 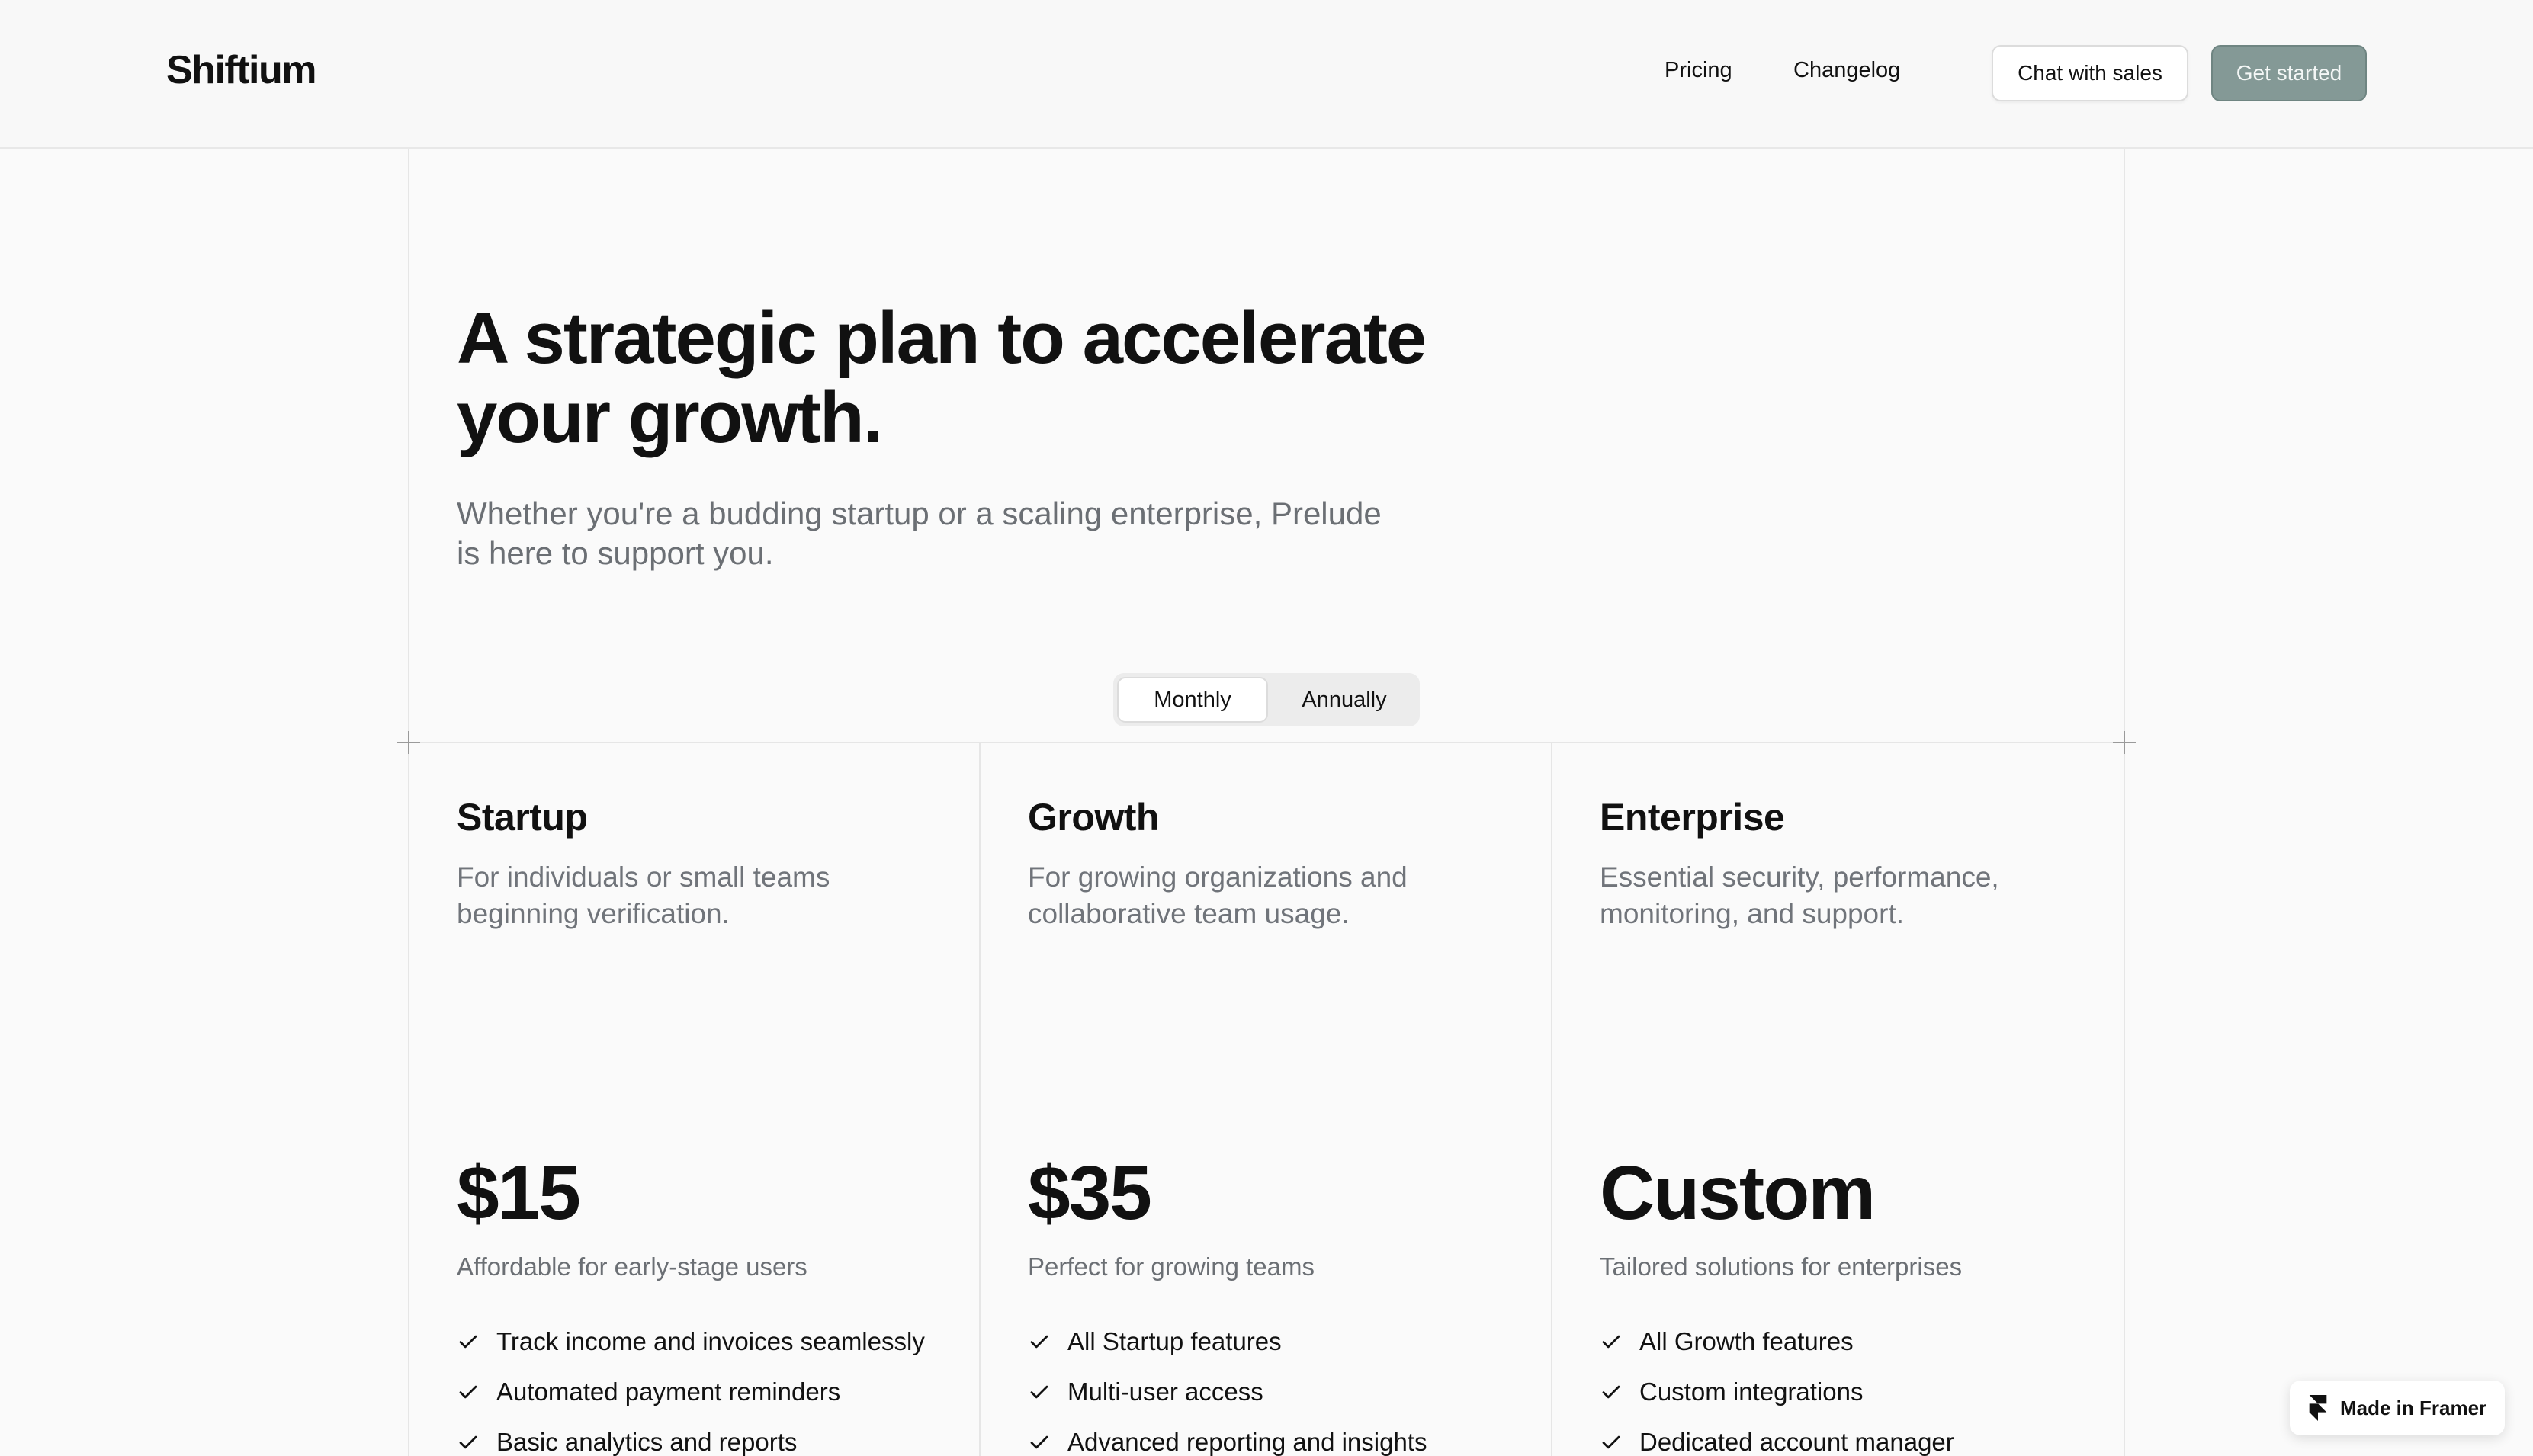 What do you see at coordinates (1189, 913) in the screenshot?
I see `plan-description-line-2: collaborative team usage.` at bounding box center [1189, 913].